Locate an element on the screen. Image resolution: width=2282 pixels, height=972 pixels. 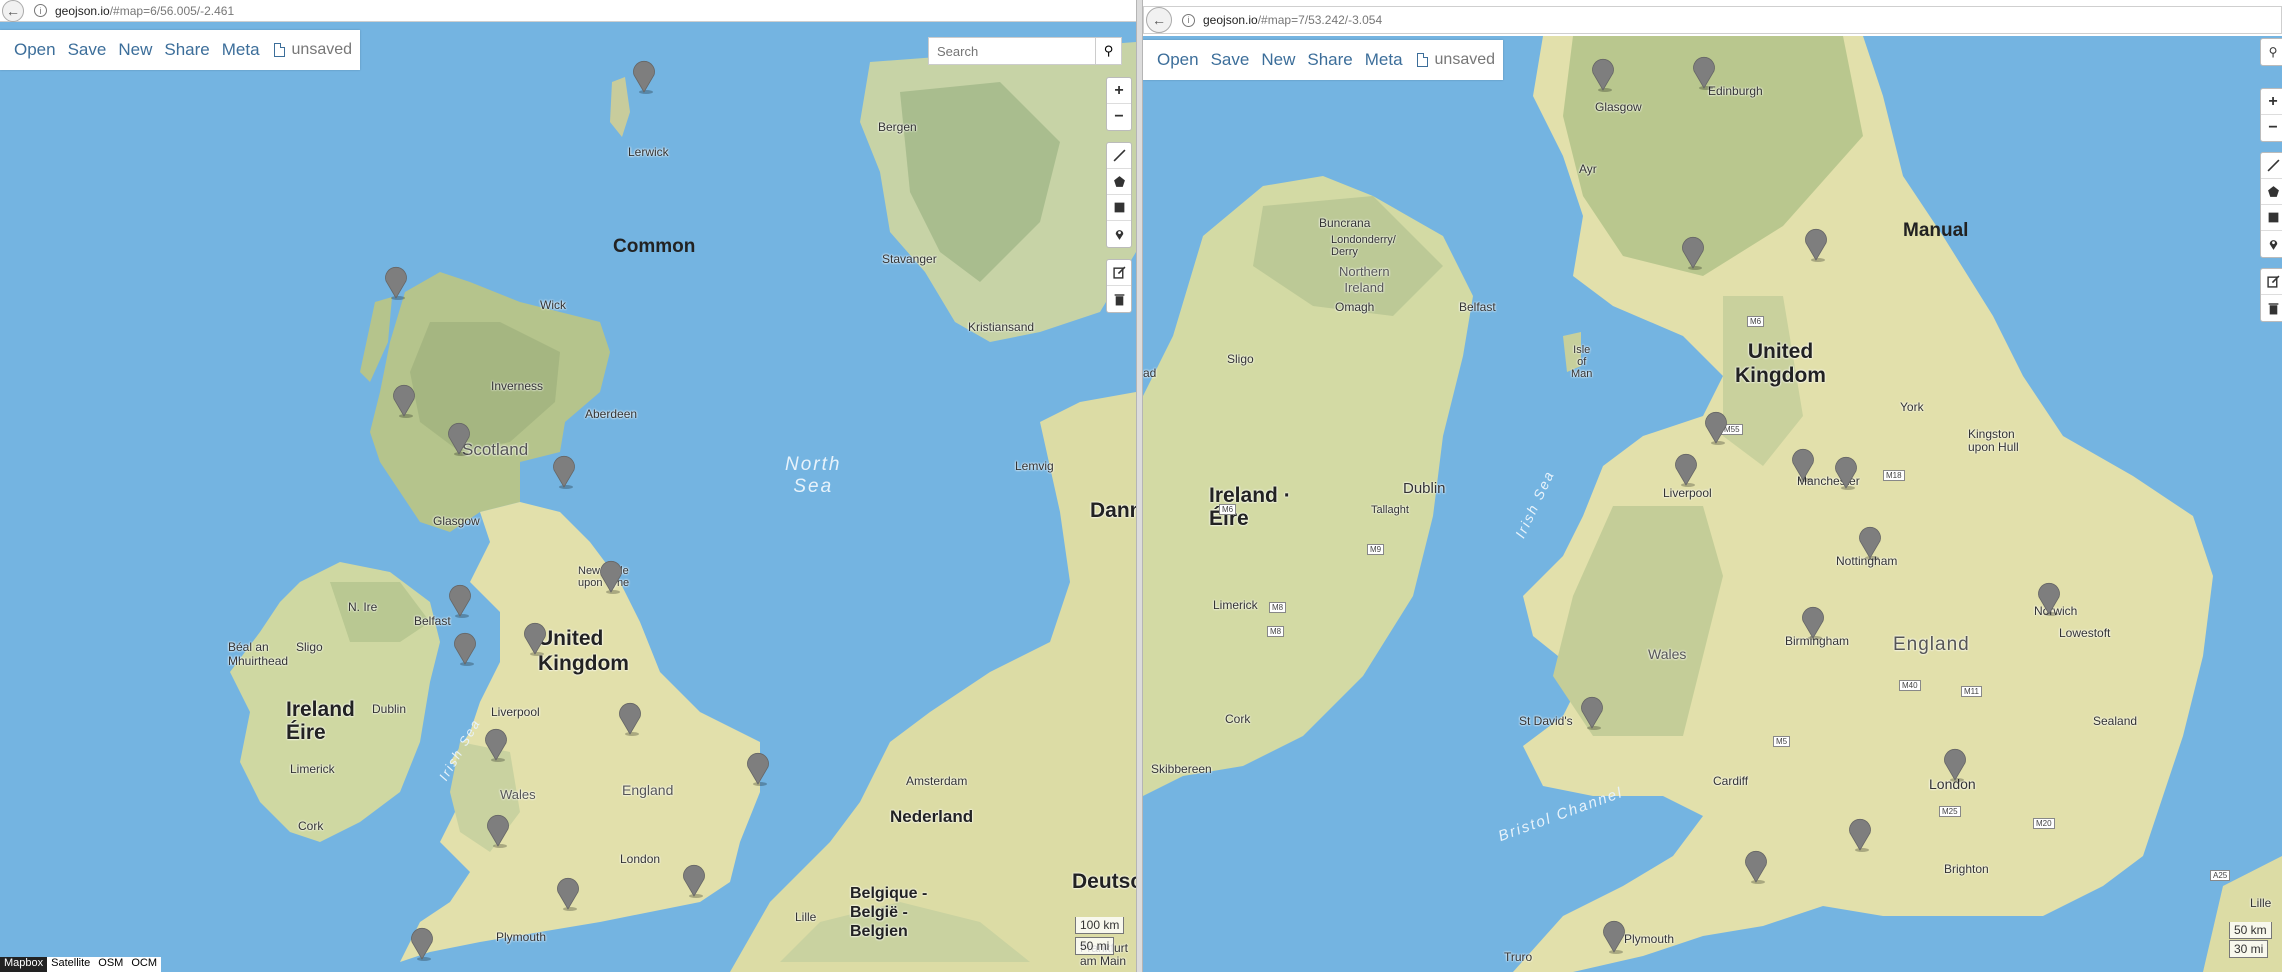
place-buncrana: Buncrana is located at coordinates (1345, 223).